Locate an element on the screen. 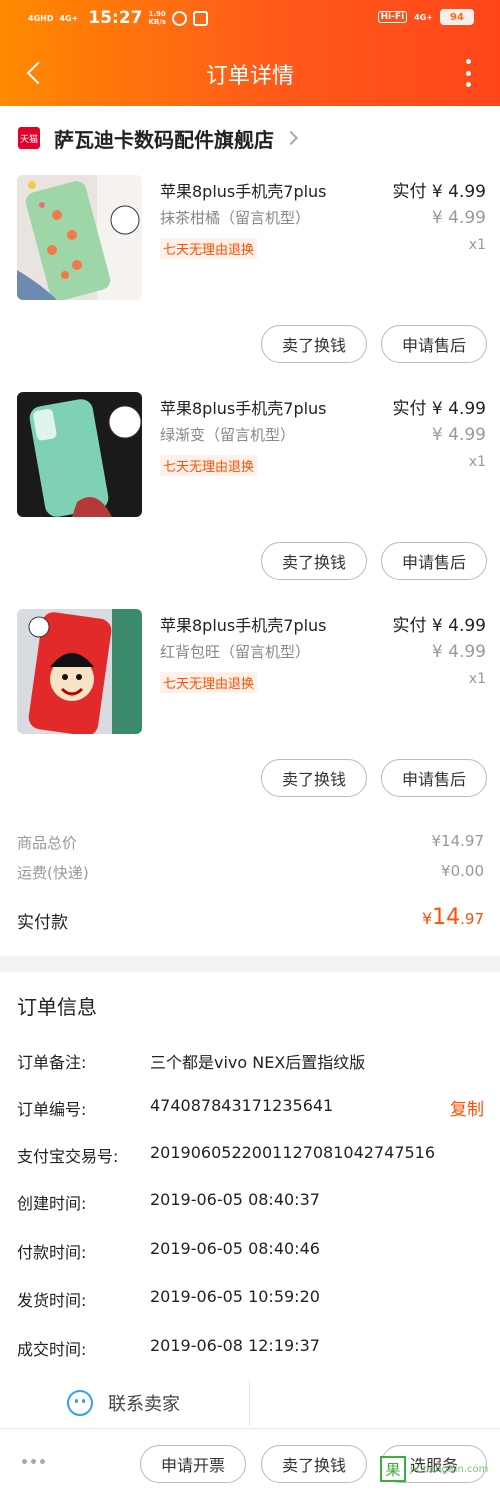 Image resolution: width=500 pixels, height=1500 pixels. info-value: 2019-06-05 10:59:20 is located at coordinates (235, 1296).